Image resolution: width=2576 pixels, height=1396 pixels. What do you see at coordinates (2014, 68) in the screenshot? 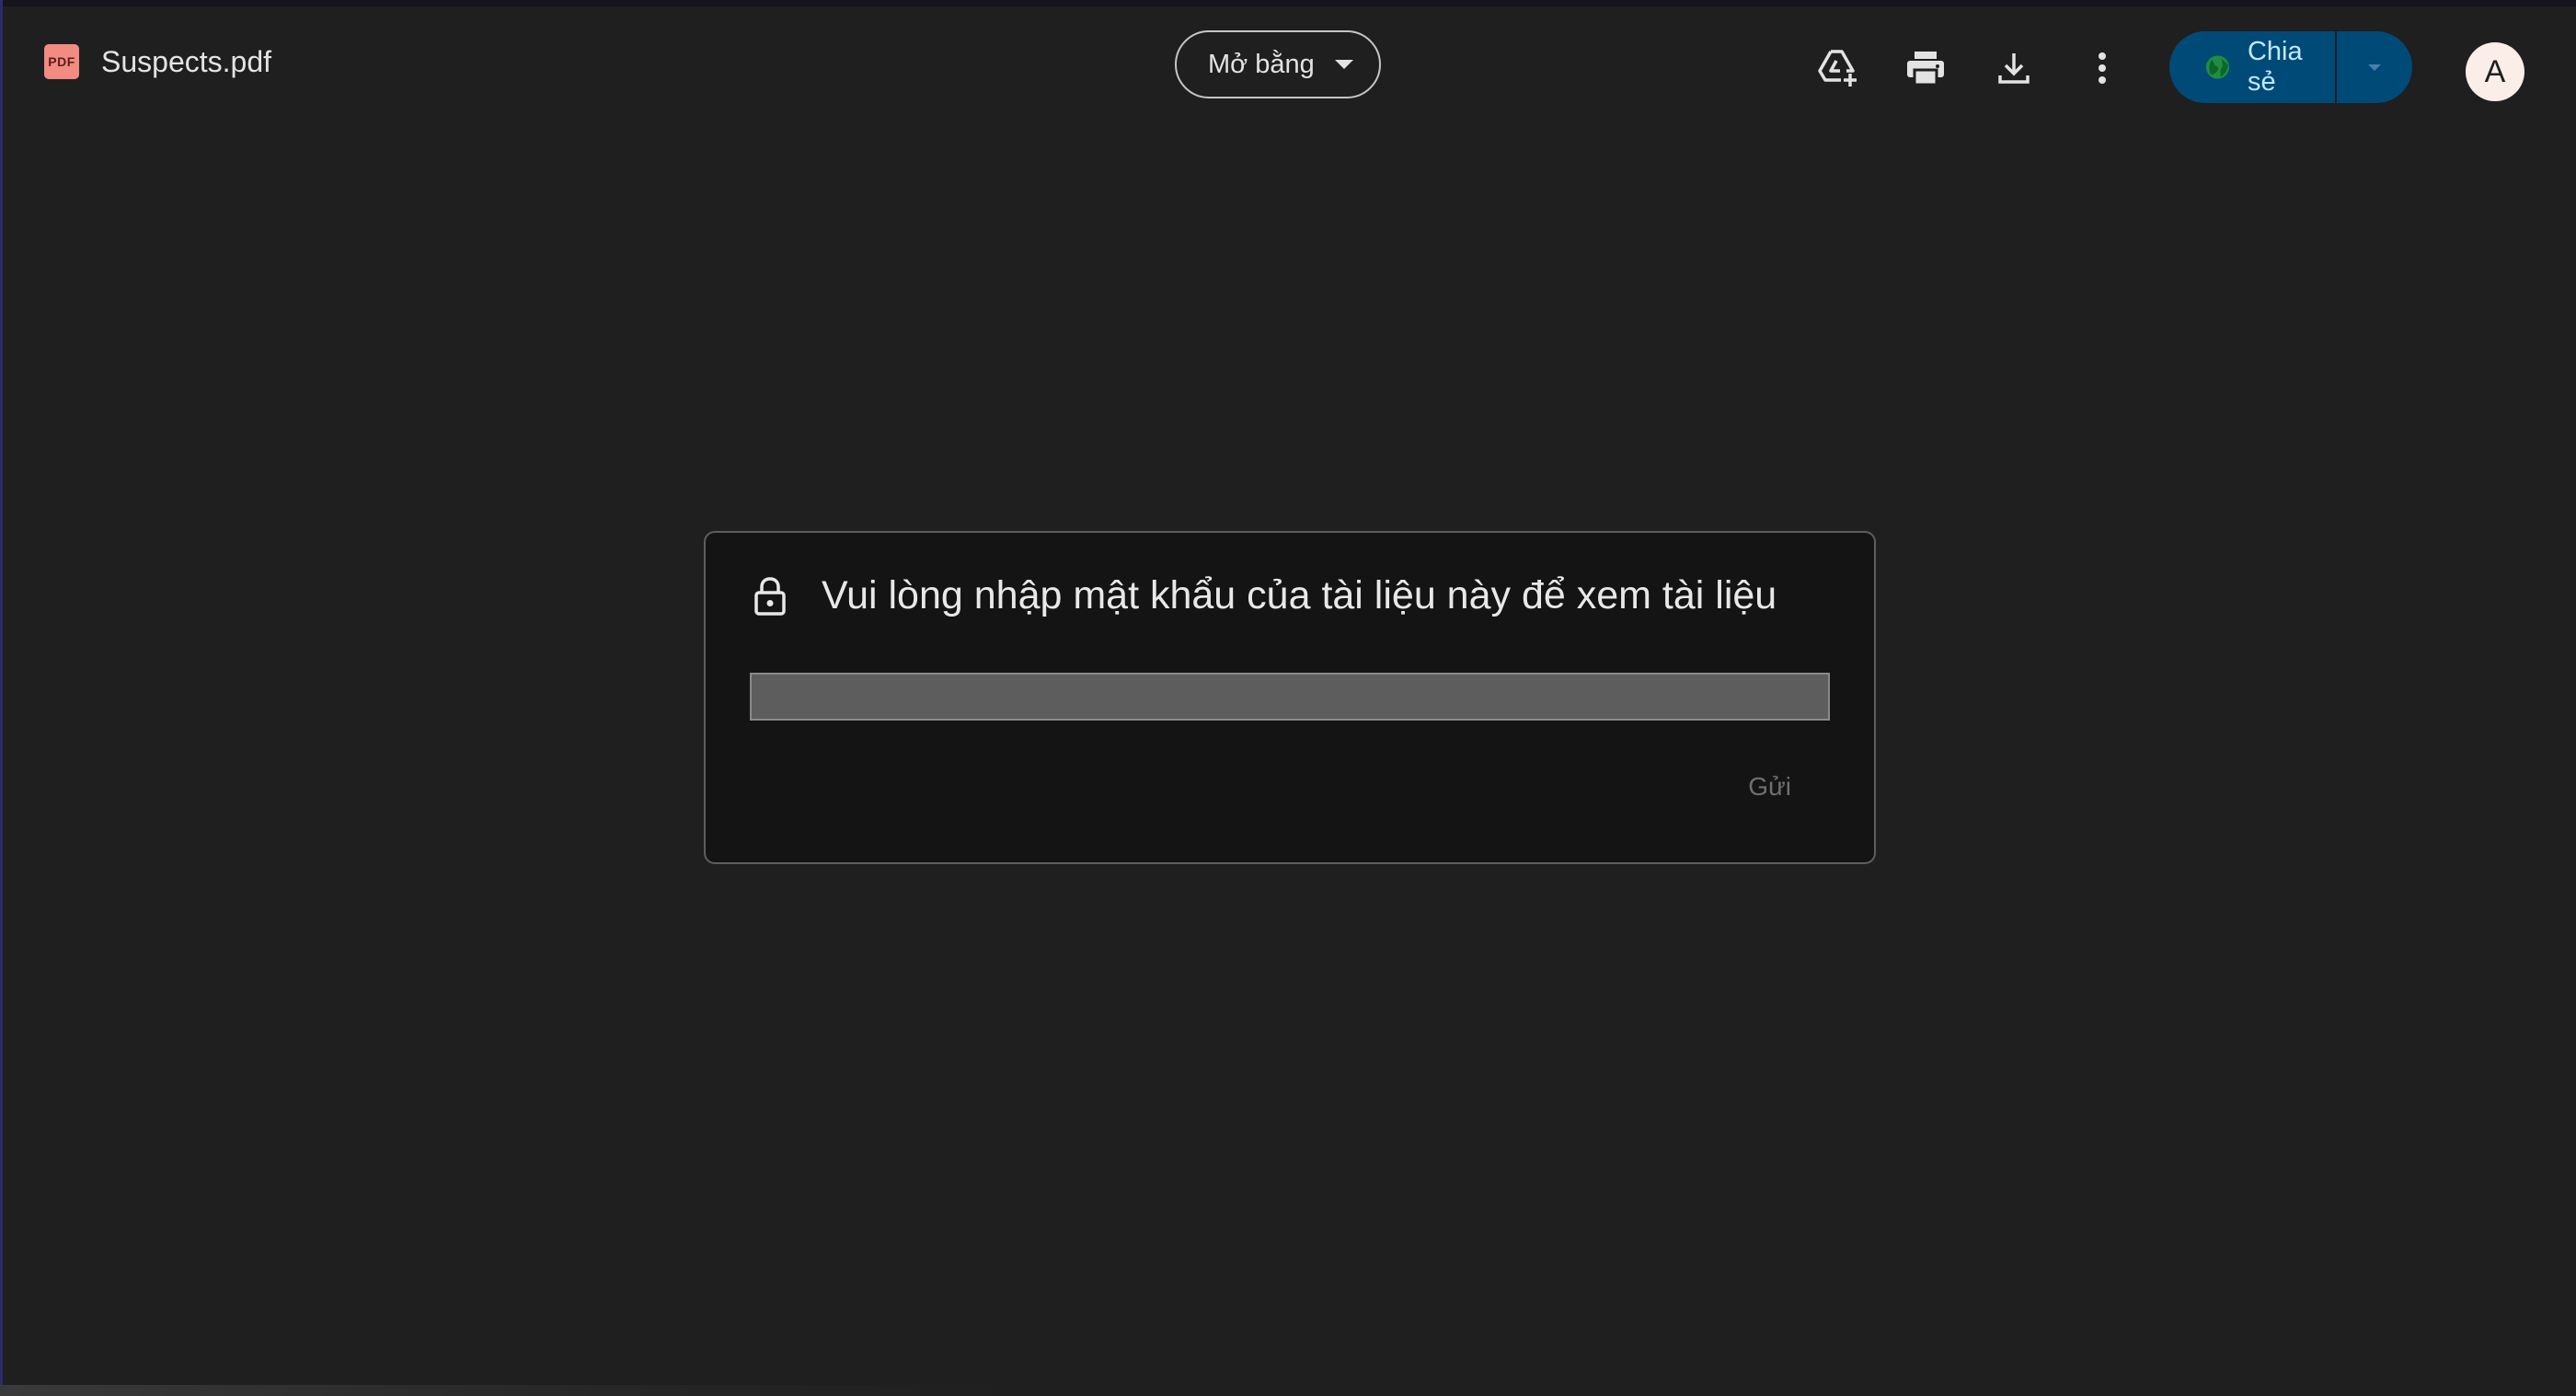
I see `download-icon` at bounding box center [2014, 68].